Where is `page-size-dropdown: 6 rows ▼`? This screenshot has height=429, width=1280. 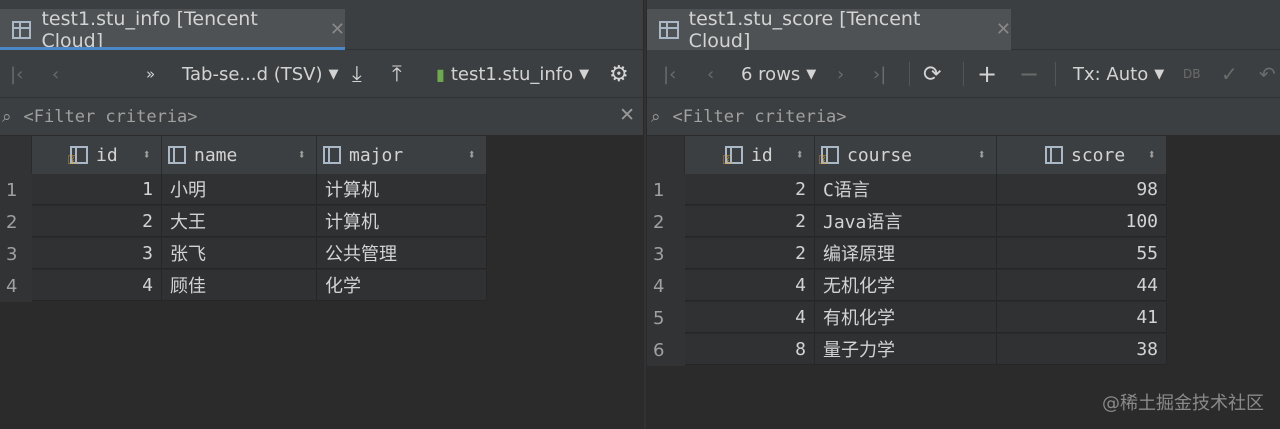
page-size-dropdown: 6 rows ▼ is located at coordinates (778, 74).